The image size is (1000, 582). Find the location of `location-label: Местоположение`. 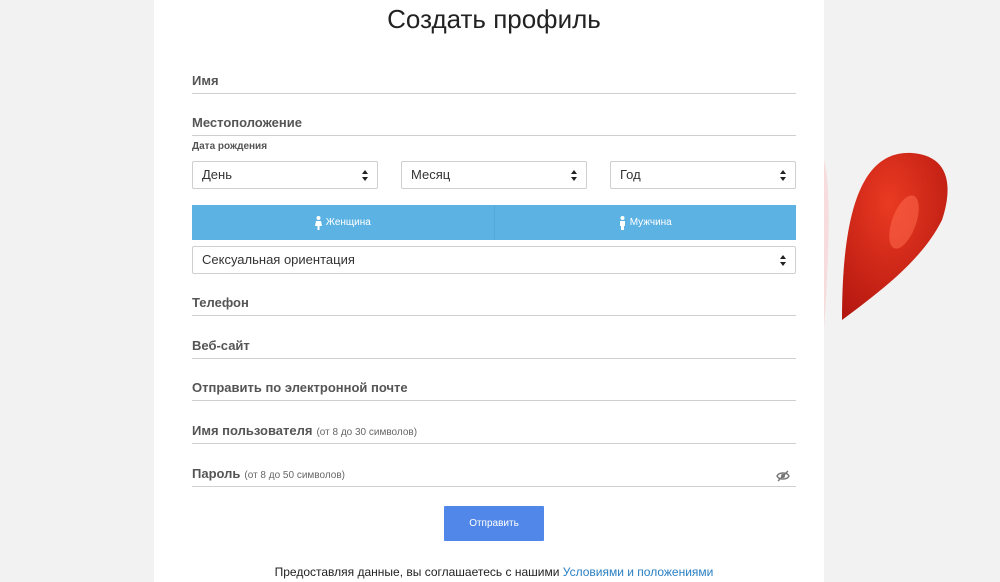

location-label: Местоположение is located at coordinates (247, 122).